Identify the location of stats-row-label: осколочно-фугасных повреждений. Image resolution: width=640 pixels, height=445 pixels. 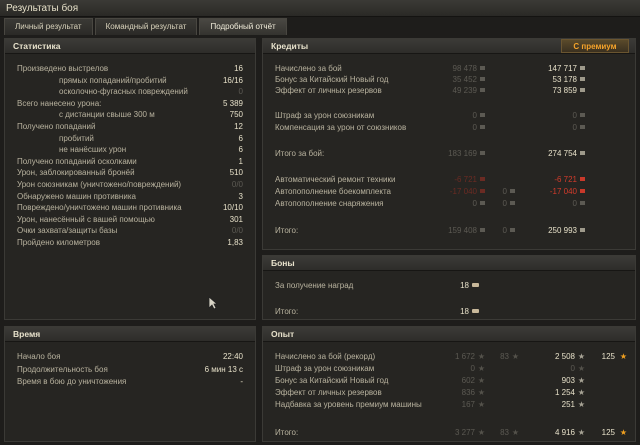
(123, 92).